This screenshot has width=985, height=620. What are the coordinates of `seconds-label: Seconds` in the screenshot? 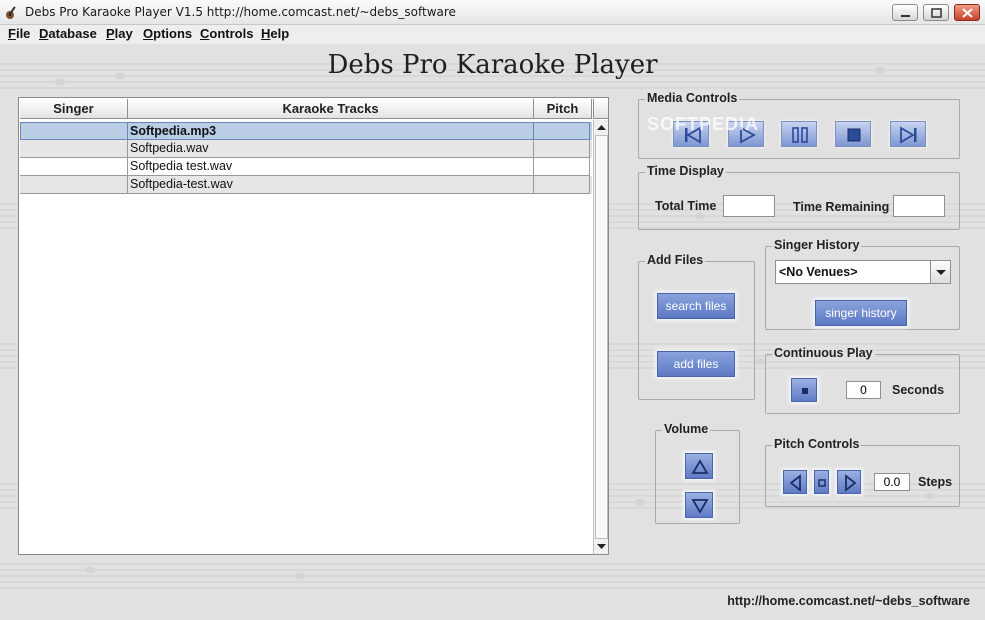 It's located at (918, 390).